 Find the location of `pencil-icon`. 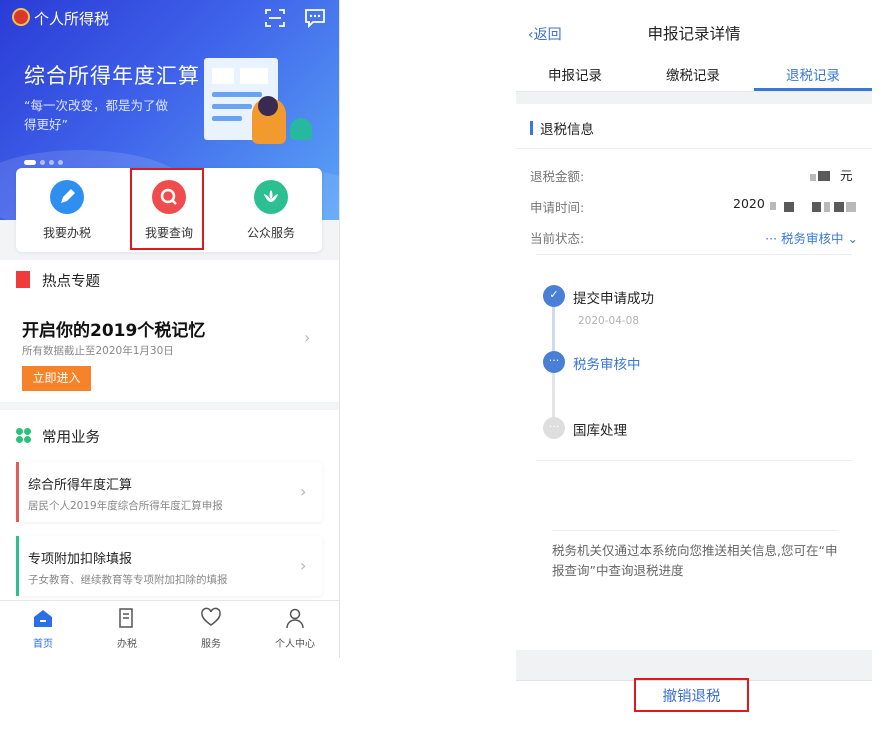

pencil-icon is located at coordinates (67, 197).